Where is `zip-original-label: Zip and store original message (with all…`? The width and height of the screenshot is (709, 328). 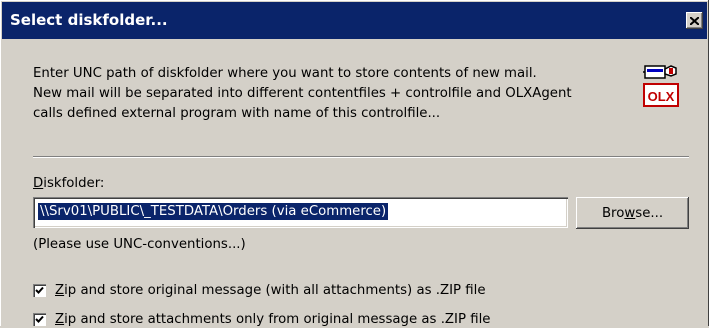 zip-original-label: Zip and store original message (with all… is located at coordinates (270, 290).